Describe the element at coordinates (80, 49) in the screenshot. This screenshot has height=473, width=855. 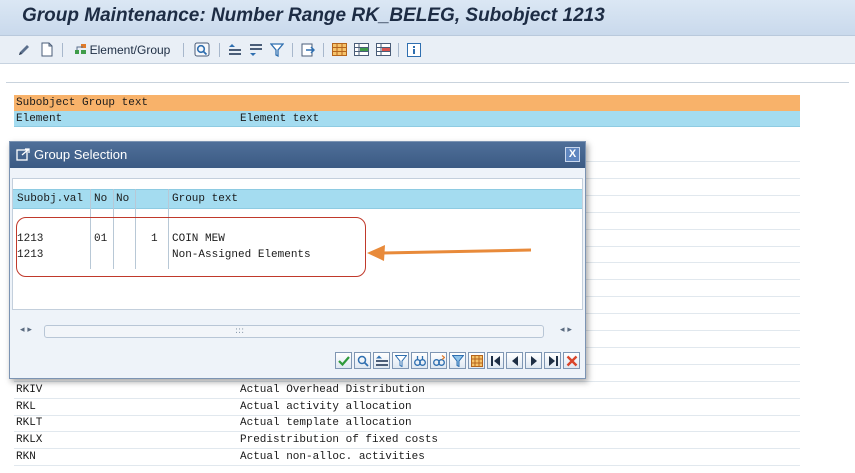
I see `element-group-icon` at that location.